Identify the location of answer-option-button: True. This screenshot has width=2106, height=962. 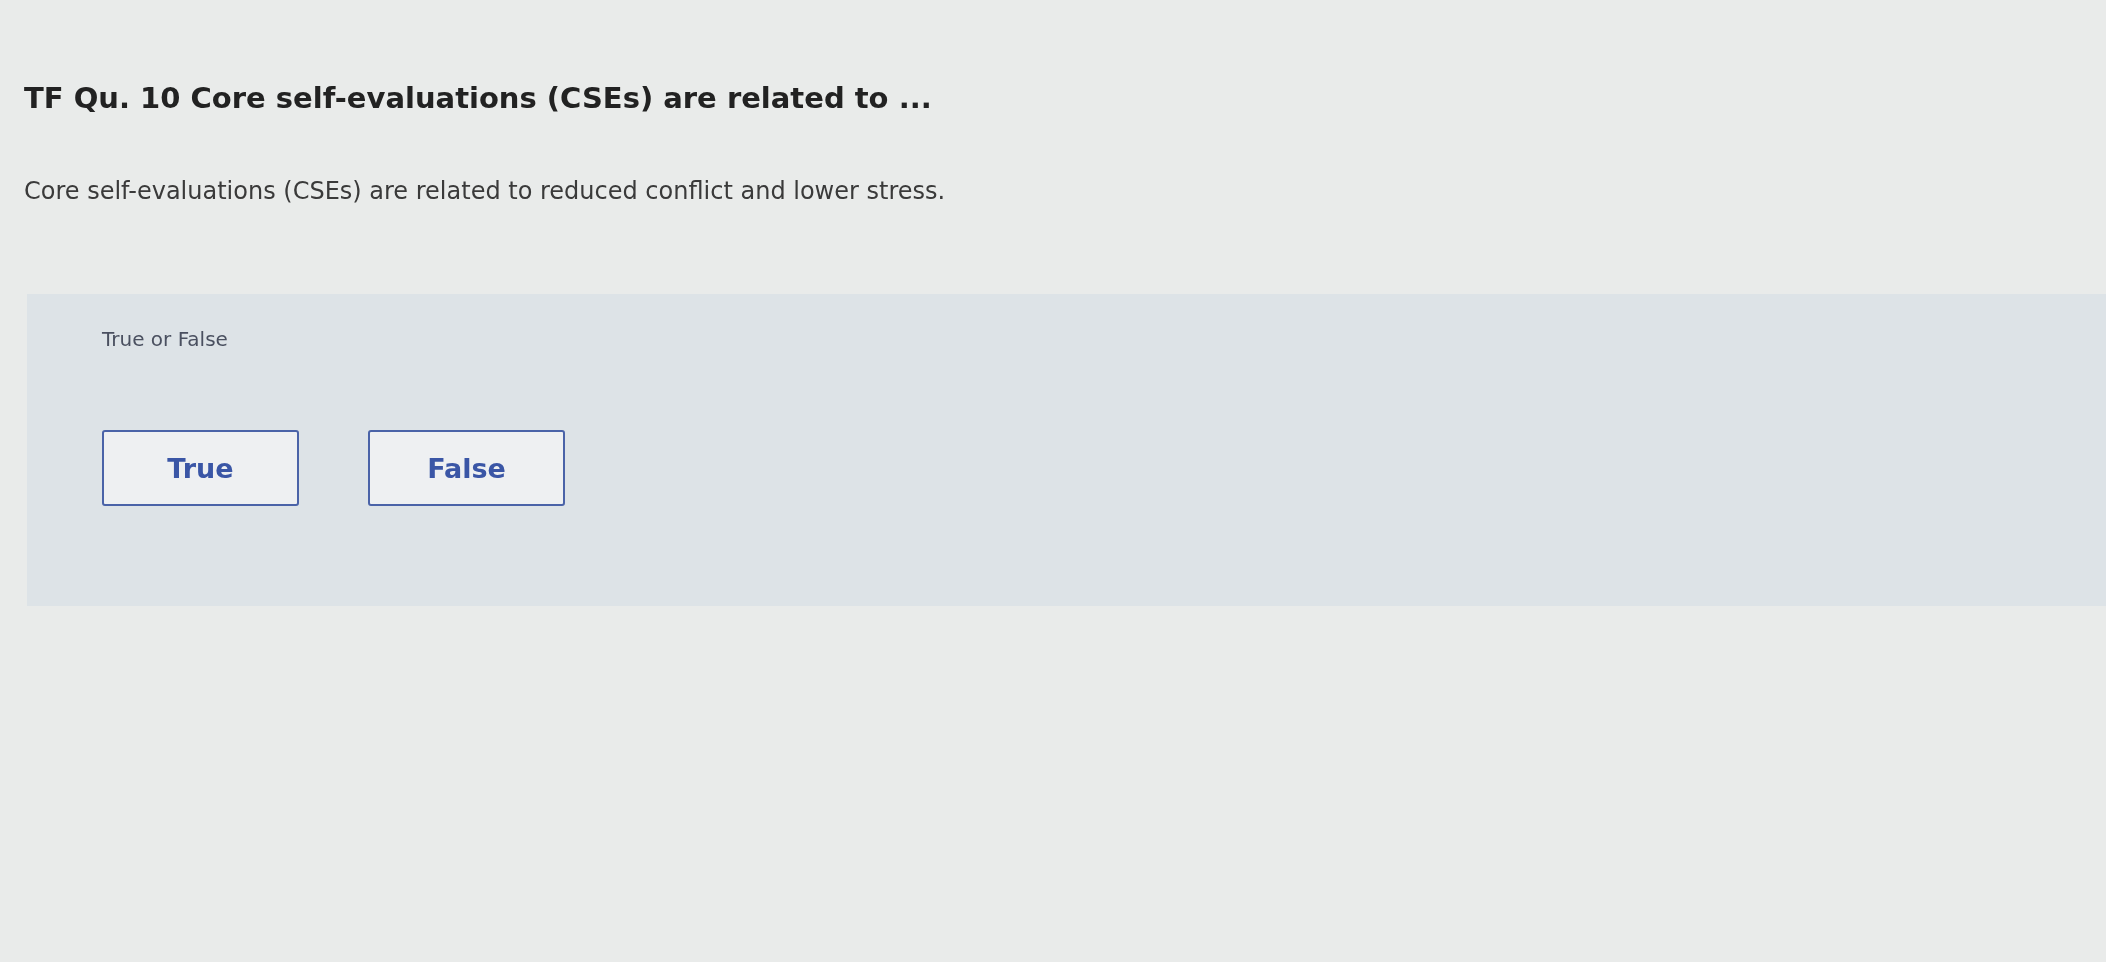
(200, 468).